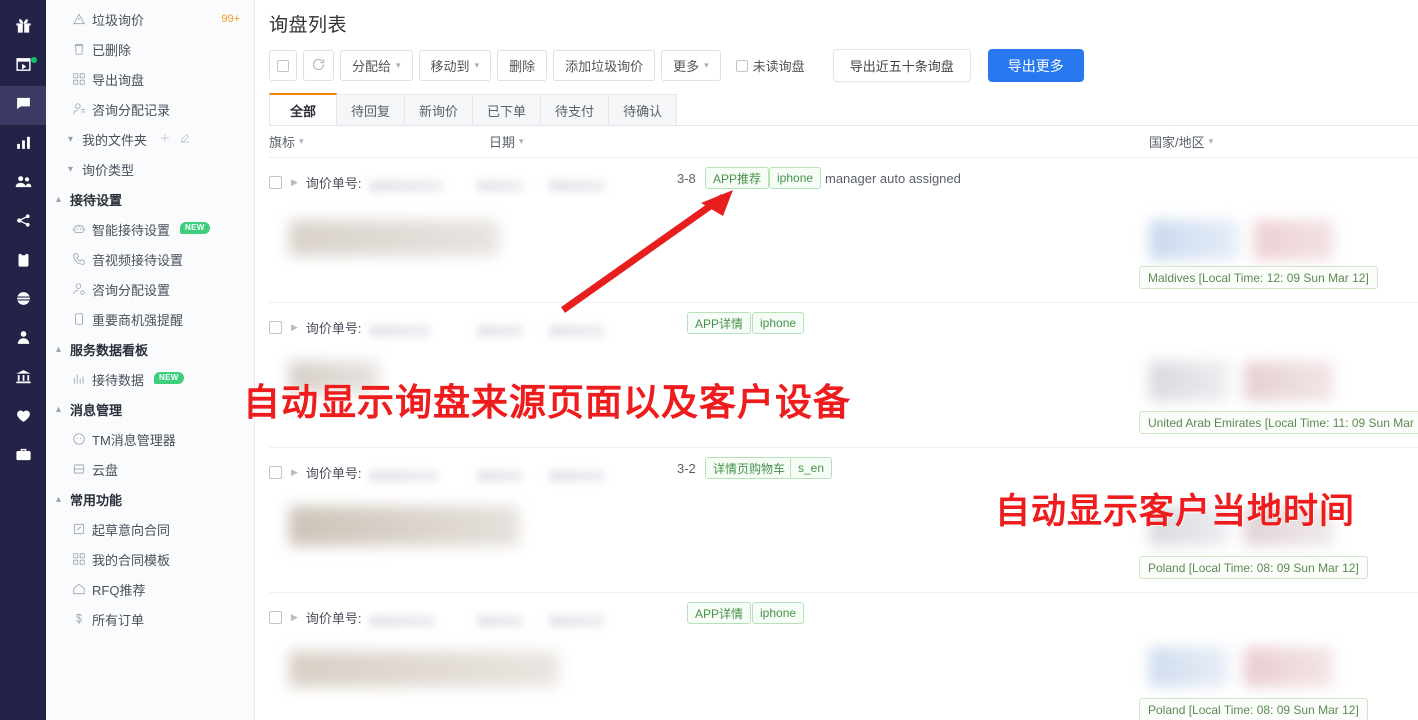  Describe the element at coordinates (150, 259) in the screenshot. I see `sidebar-item-av-reception: 音视频接待设置` at that location.